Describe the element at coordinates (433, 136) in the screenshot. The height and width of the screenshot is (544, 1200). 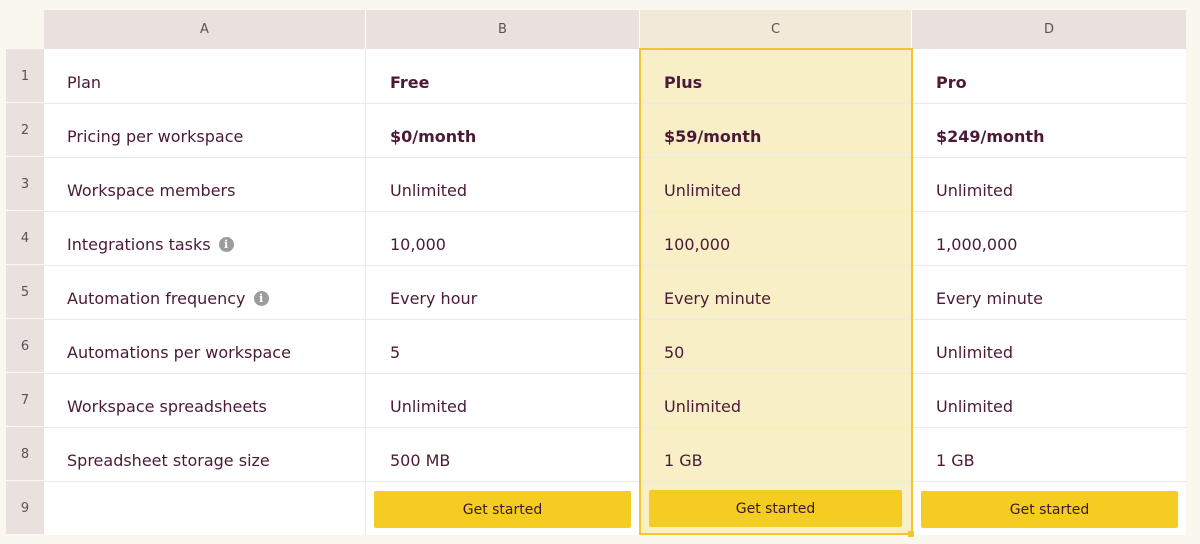
I see `cell-b2: $0/month` at that location.